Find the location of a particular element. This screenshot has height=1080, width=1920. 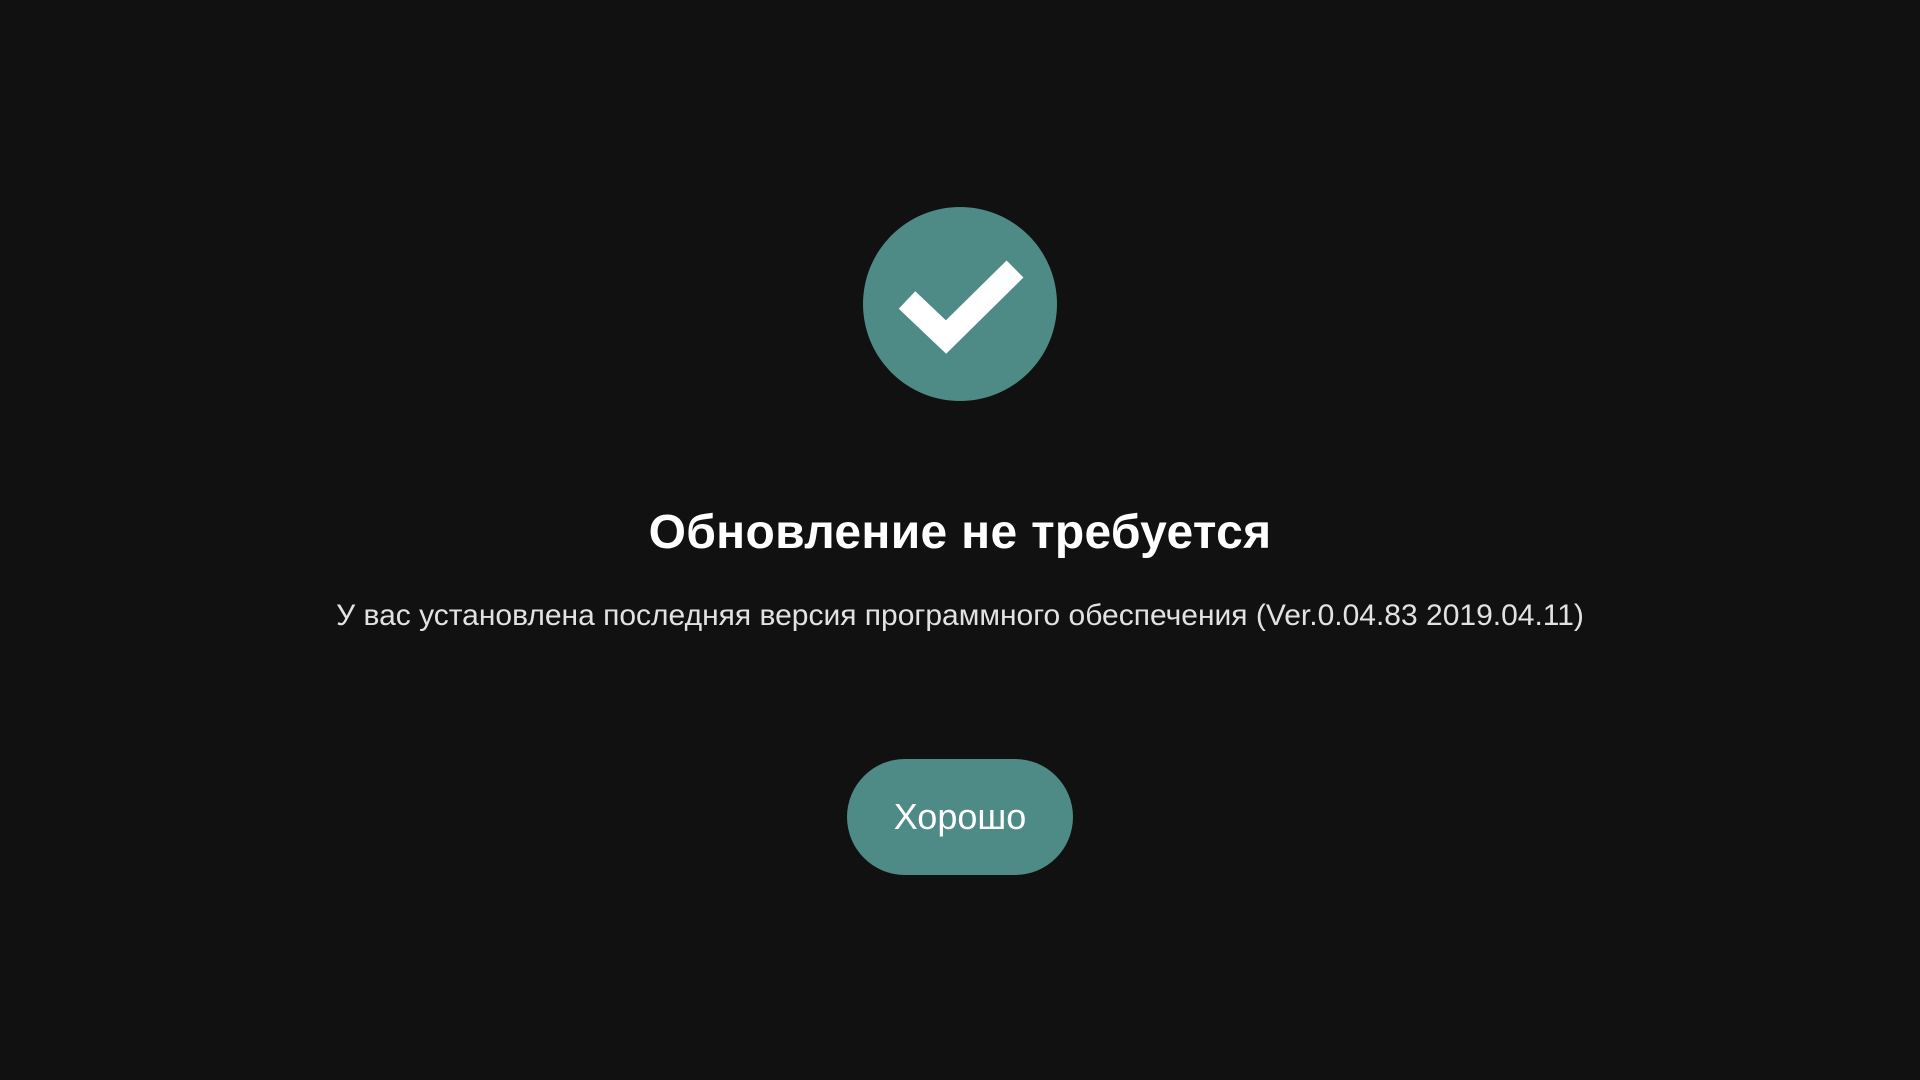

checkmark-icon is located at coordinates (961, 307).